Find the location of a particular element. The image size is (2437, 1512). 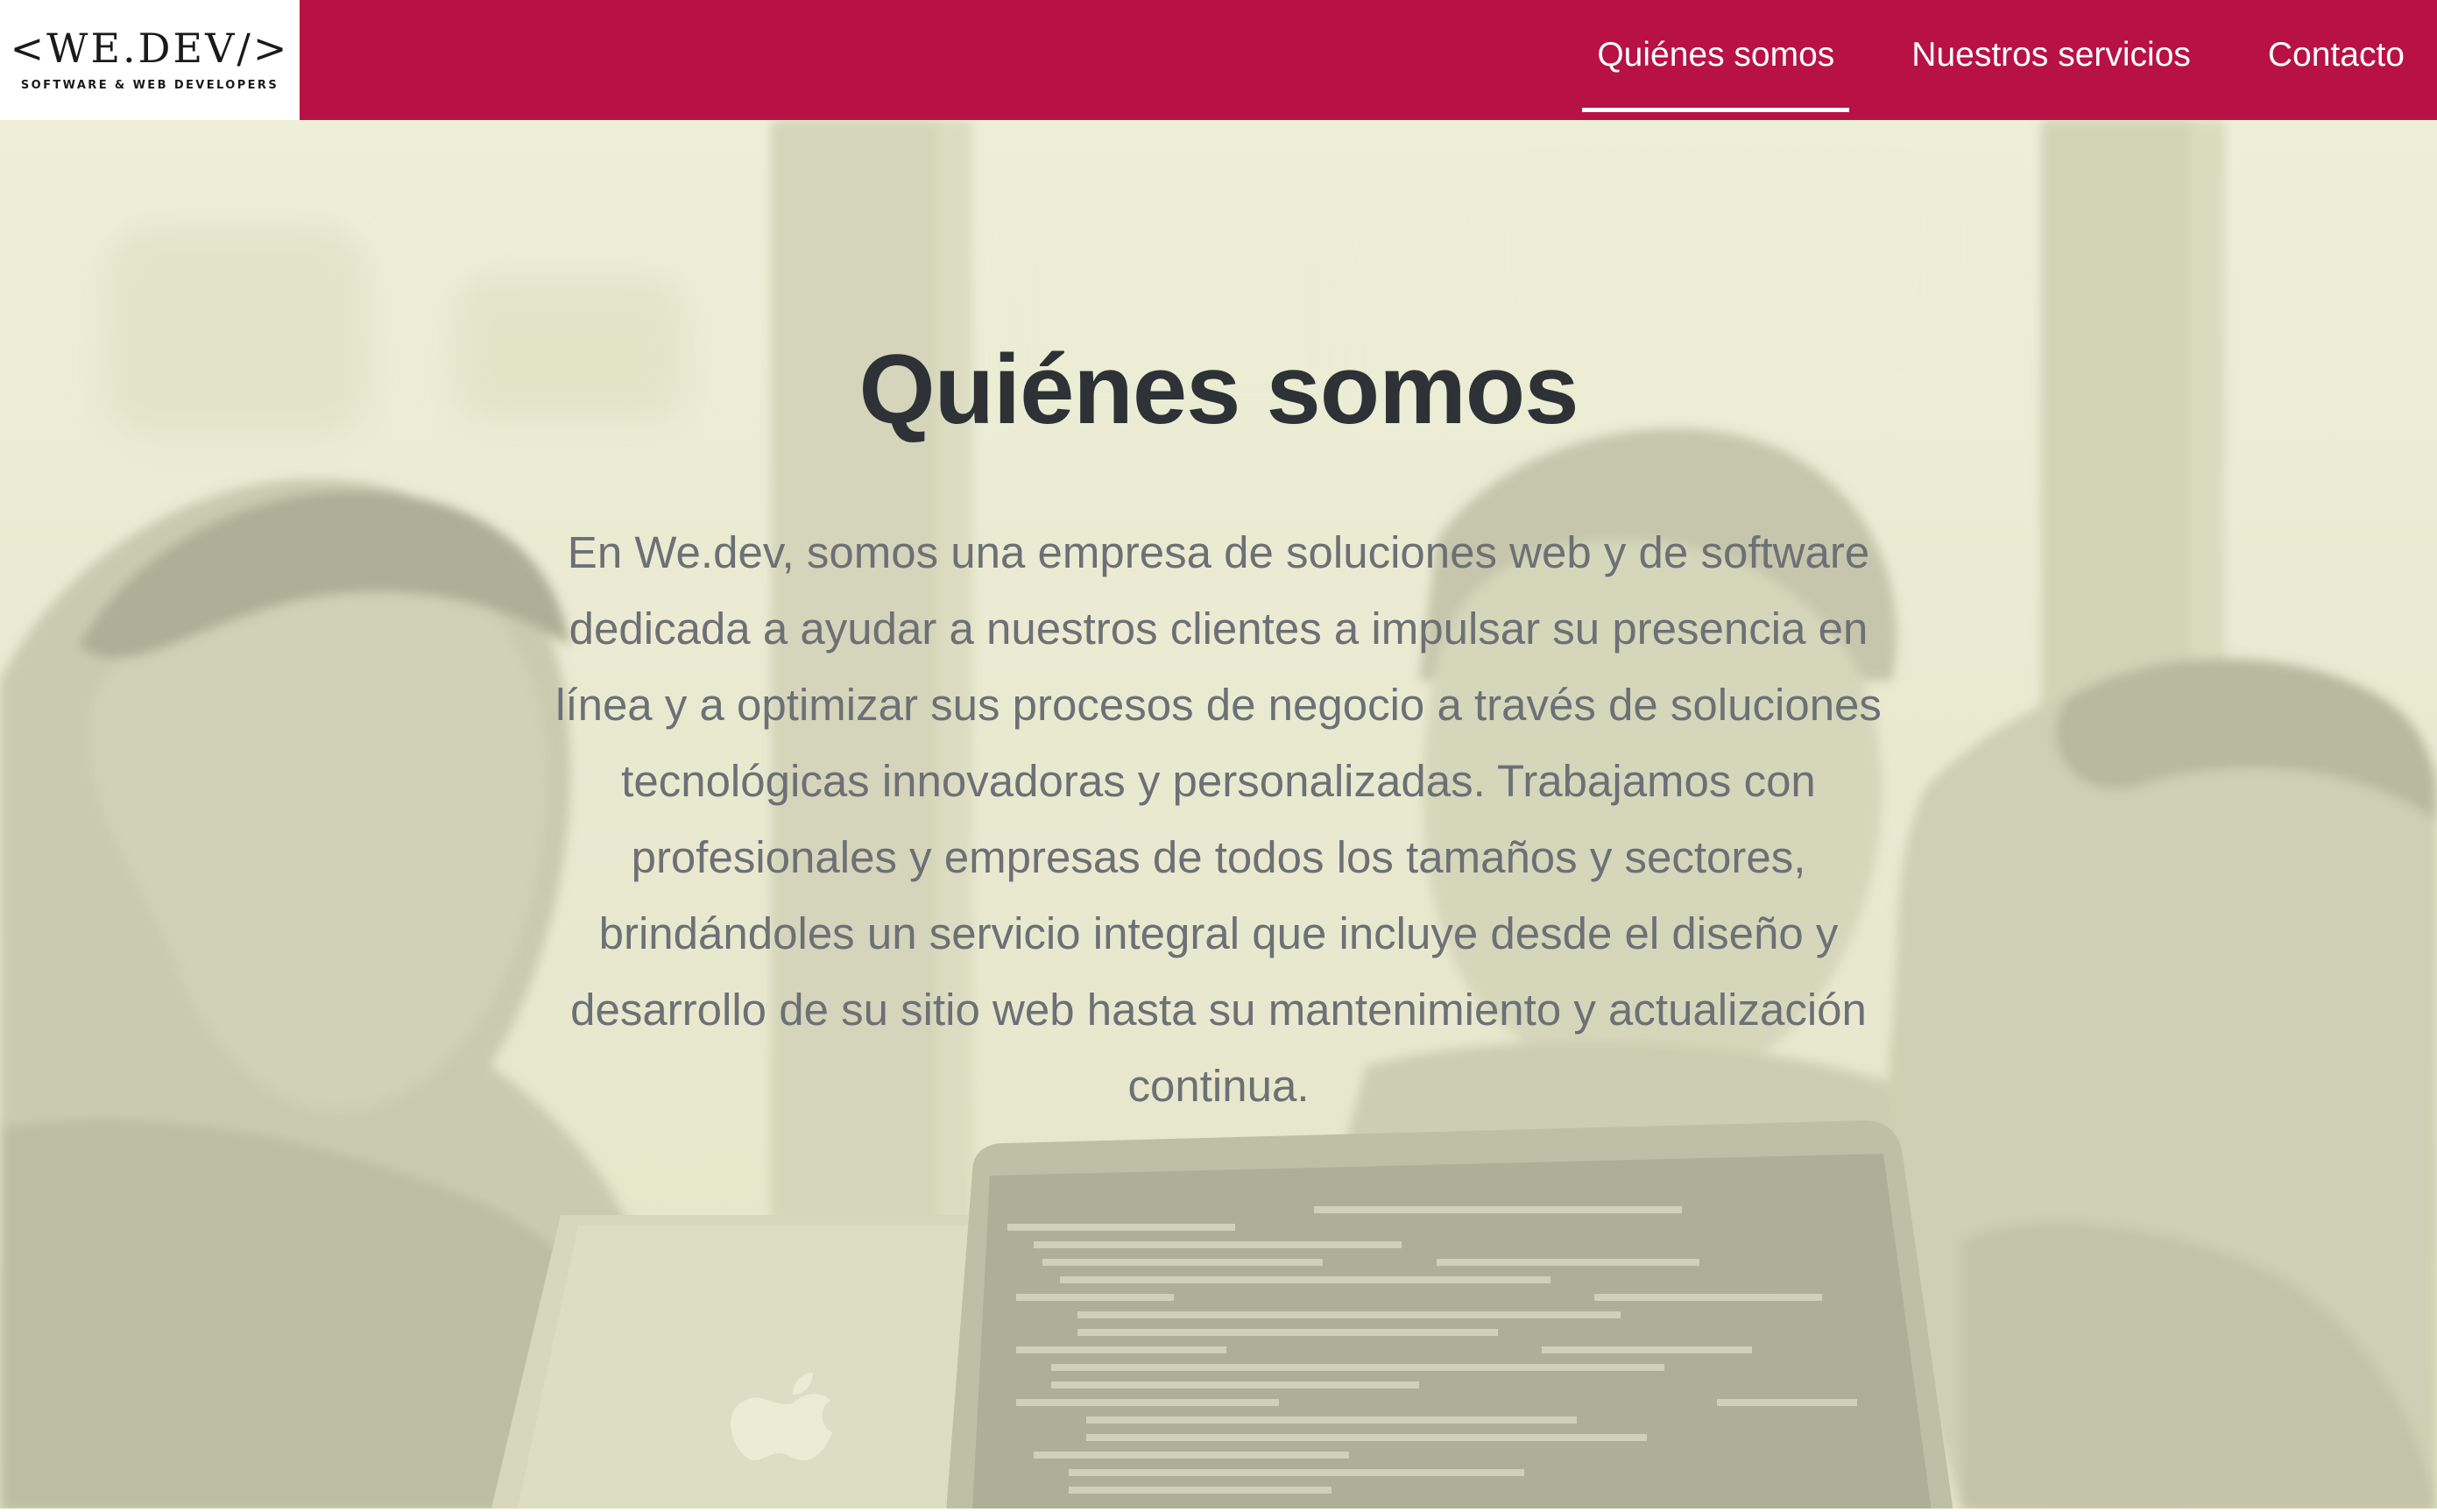

page-title: Quiénes somos is located at coordinates (1218, 389).